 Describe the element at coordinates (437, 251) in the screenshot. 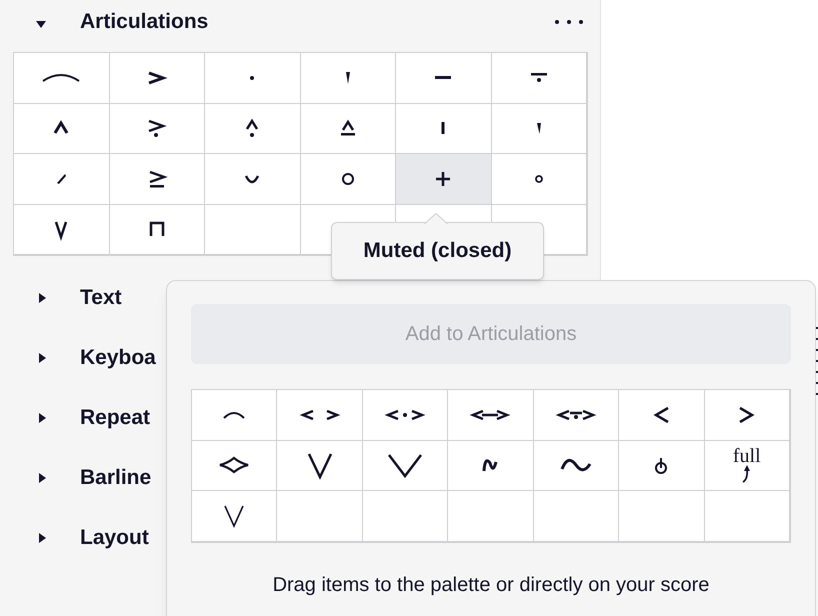

I see `tooltip-text: Muted (closed)` at that location.